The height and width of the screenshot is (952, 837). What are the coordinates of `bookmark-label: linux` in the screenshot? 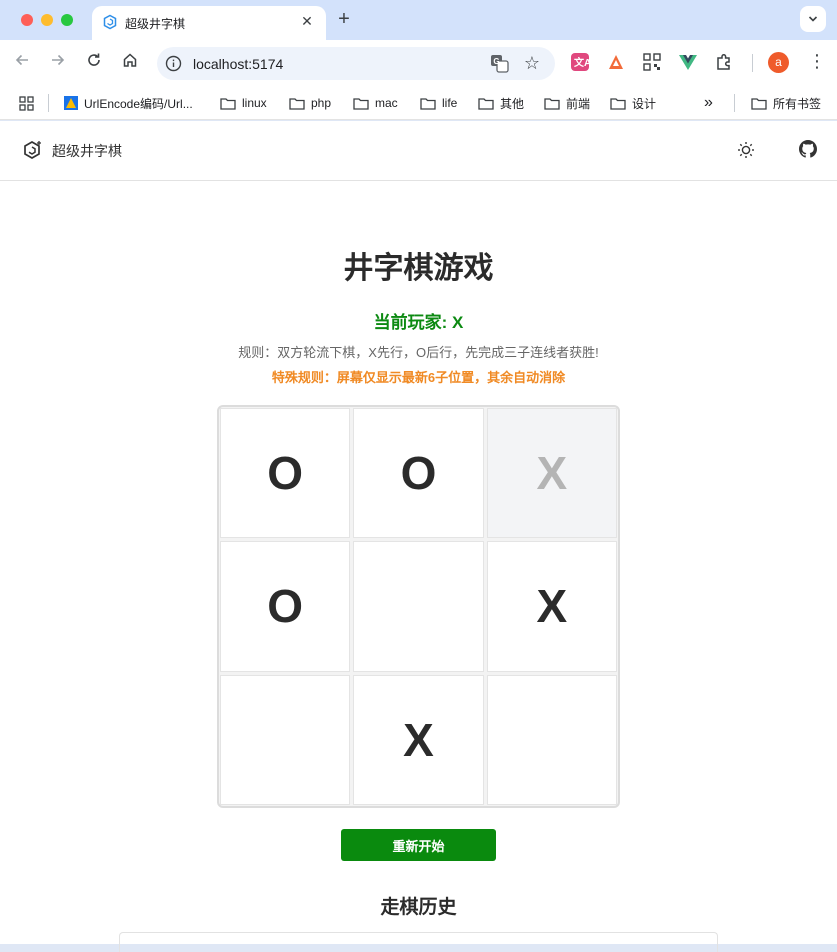 It's located at (254, 103).